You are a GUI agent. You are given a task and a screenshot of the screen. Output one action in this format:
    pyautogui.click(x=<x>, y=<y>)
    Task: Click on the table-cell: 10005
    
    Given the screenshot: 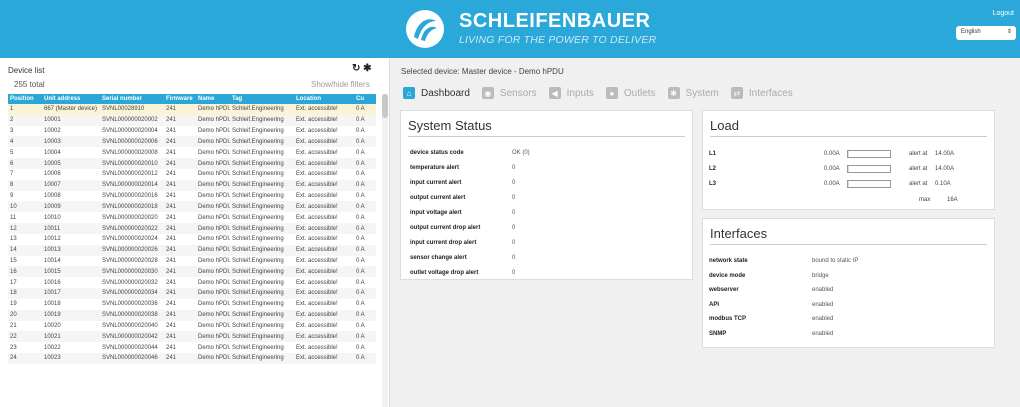 What is the action you would take?
    pyautogui.click(x=71, y=163)
    